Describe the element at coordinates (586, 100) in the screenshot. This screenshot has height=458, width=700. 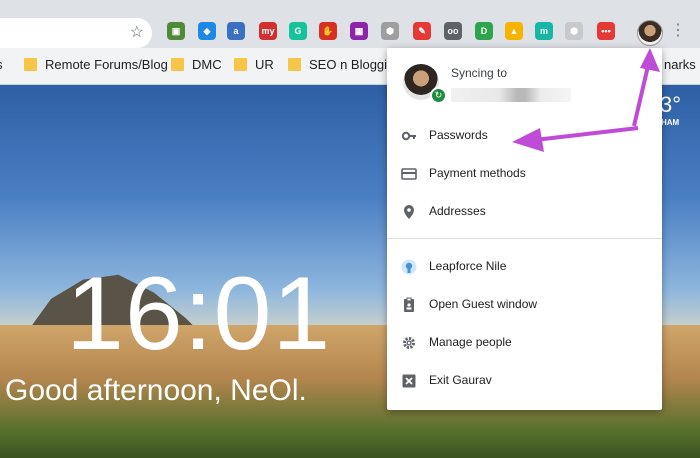
I see `annotation-arrows` at that location.